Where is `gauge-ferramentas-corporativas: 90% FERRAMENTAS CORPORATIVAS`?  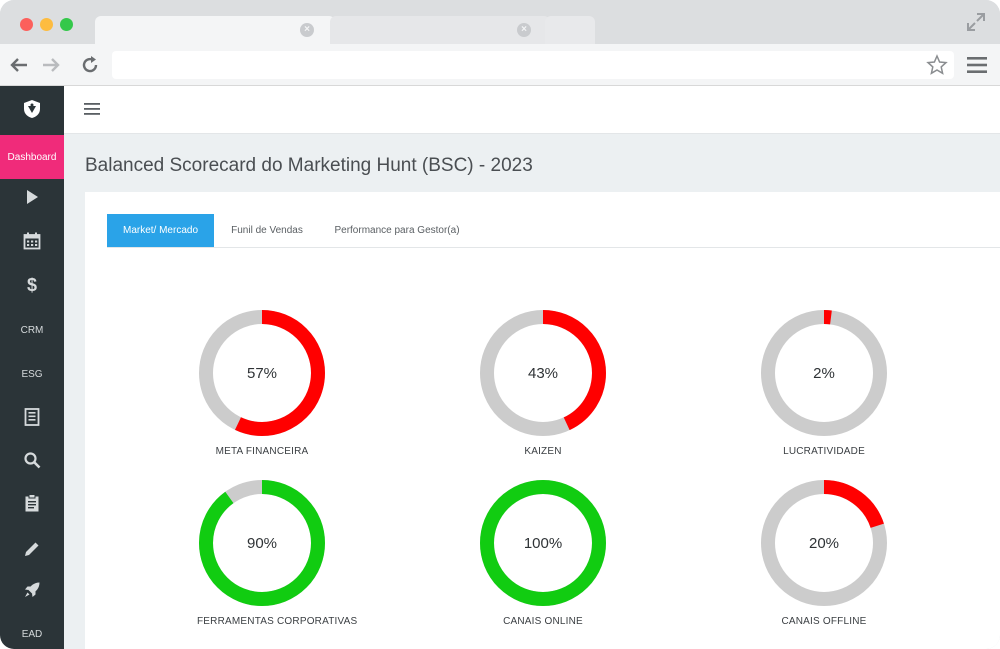
gauge-ferramentas-corporativas: 90% FERRAMENTAS CORPORATIVAS is located at coordinates (277, 552).